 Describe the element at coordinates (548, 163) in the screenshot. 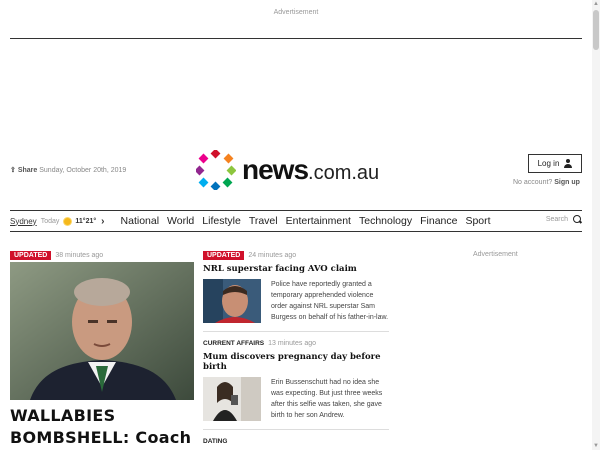

I see `login-label: Log in` at that location.